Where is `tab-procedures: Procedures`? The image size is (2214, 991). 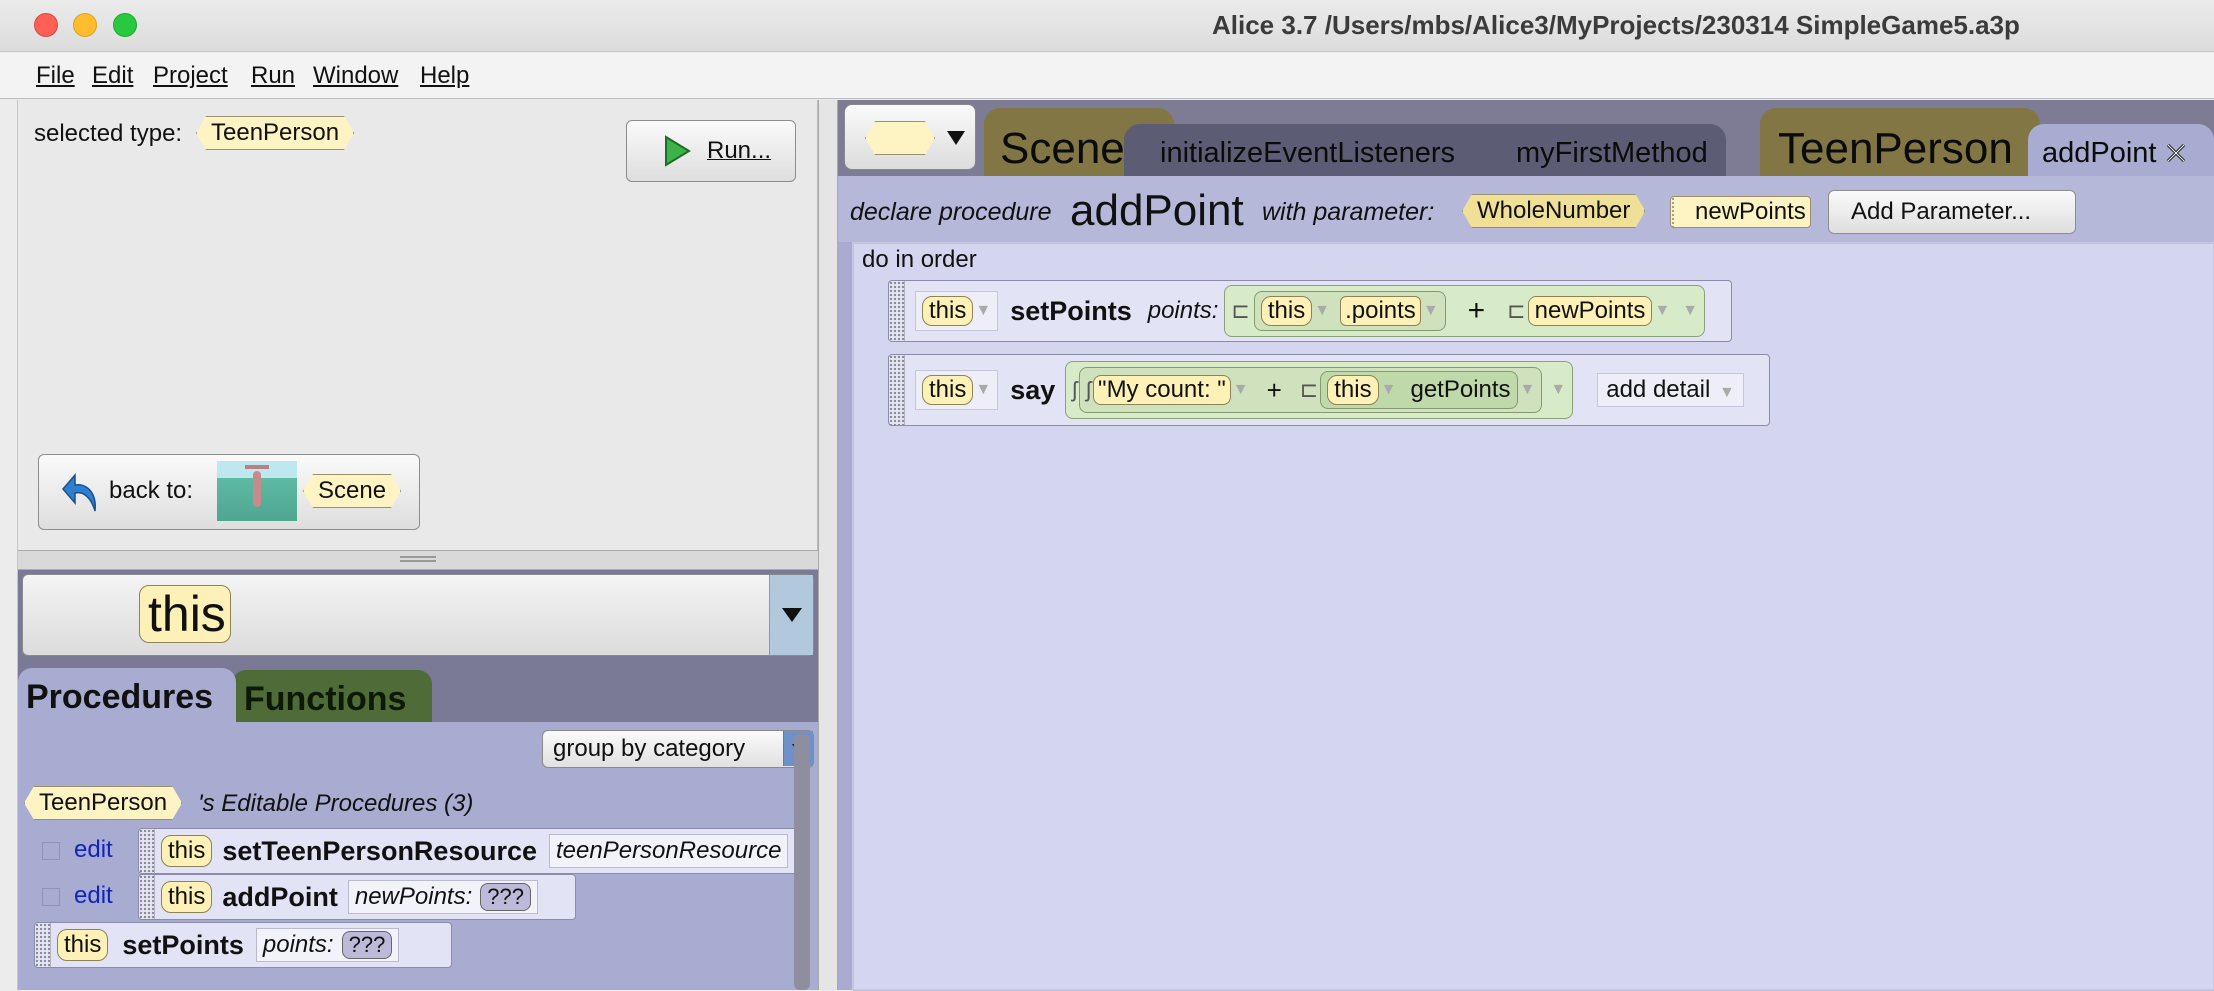
tab-procedures: Procedures is located at coordinates (127, 696).